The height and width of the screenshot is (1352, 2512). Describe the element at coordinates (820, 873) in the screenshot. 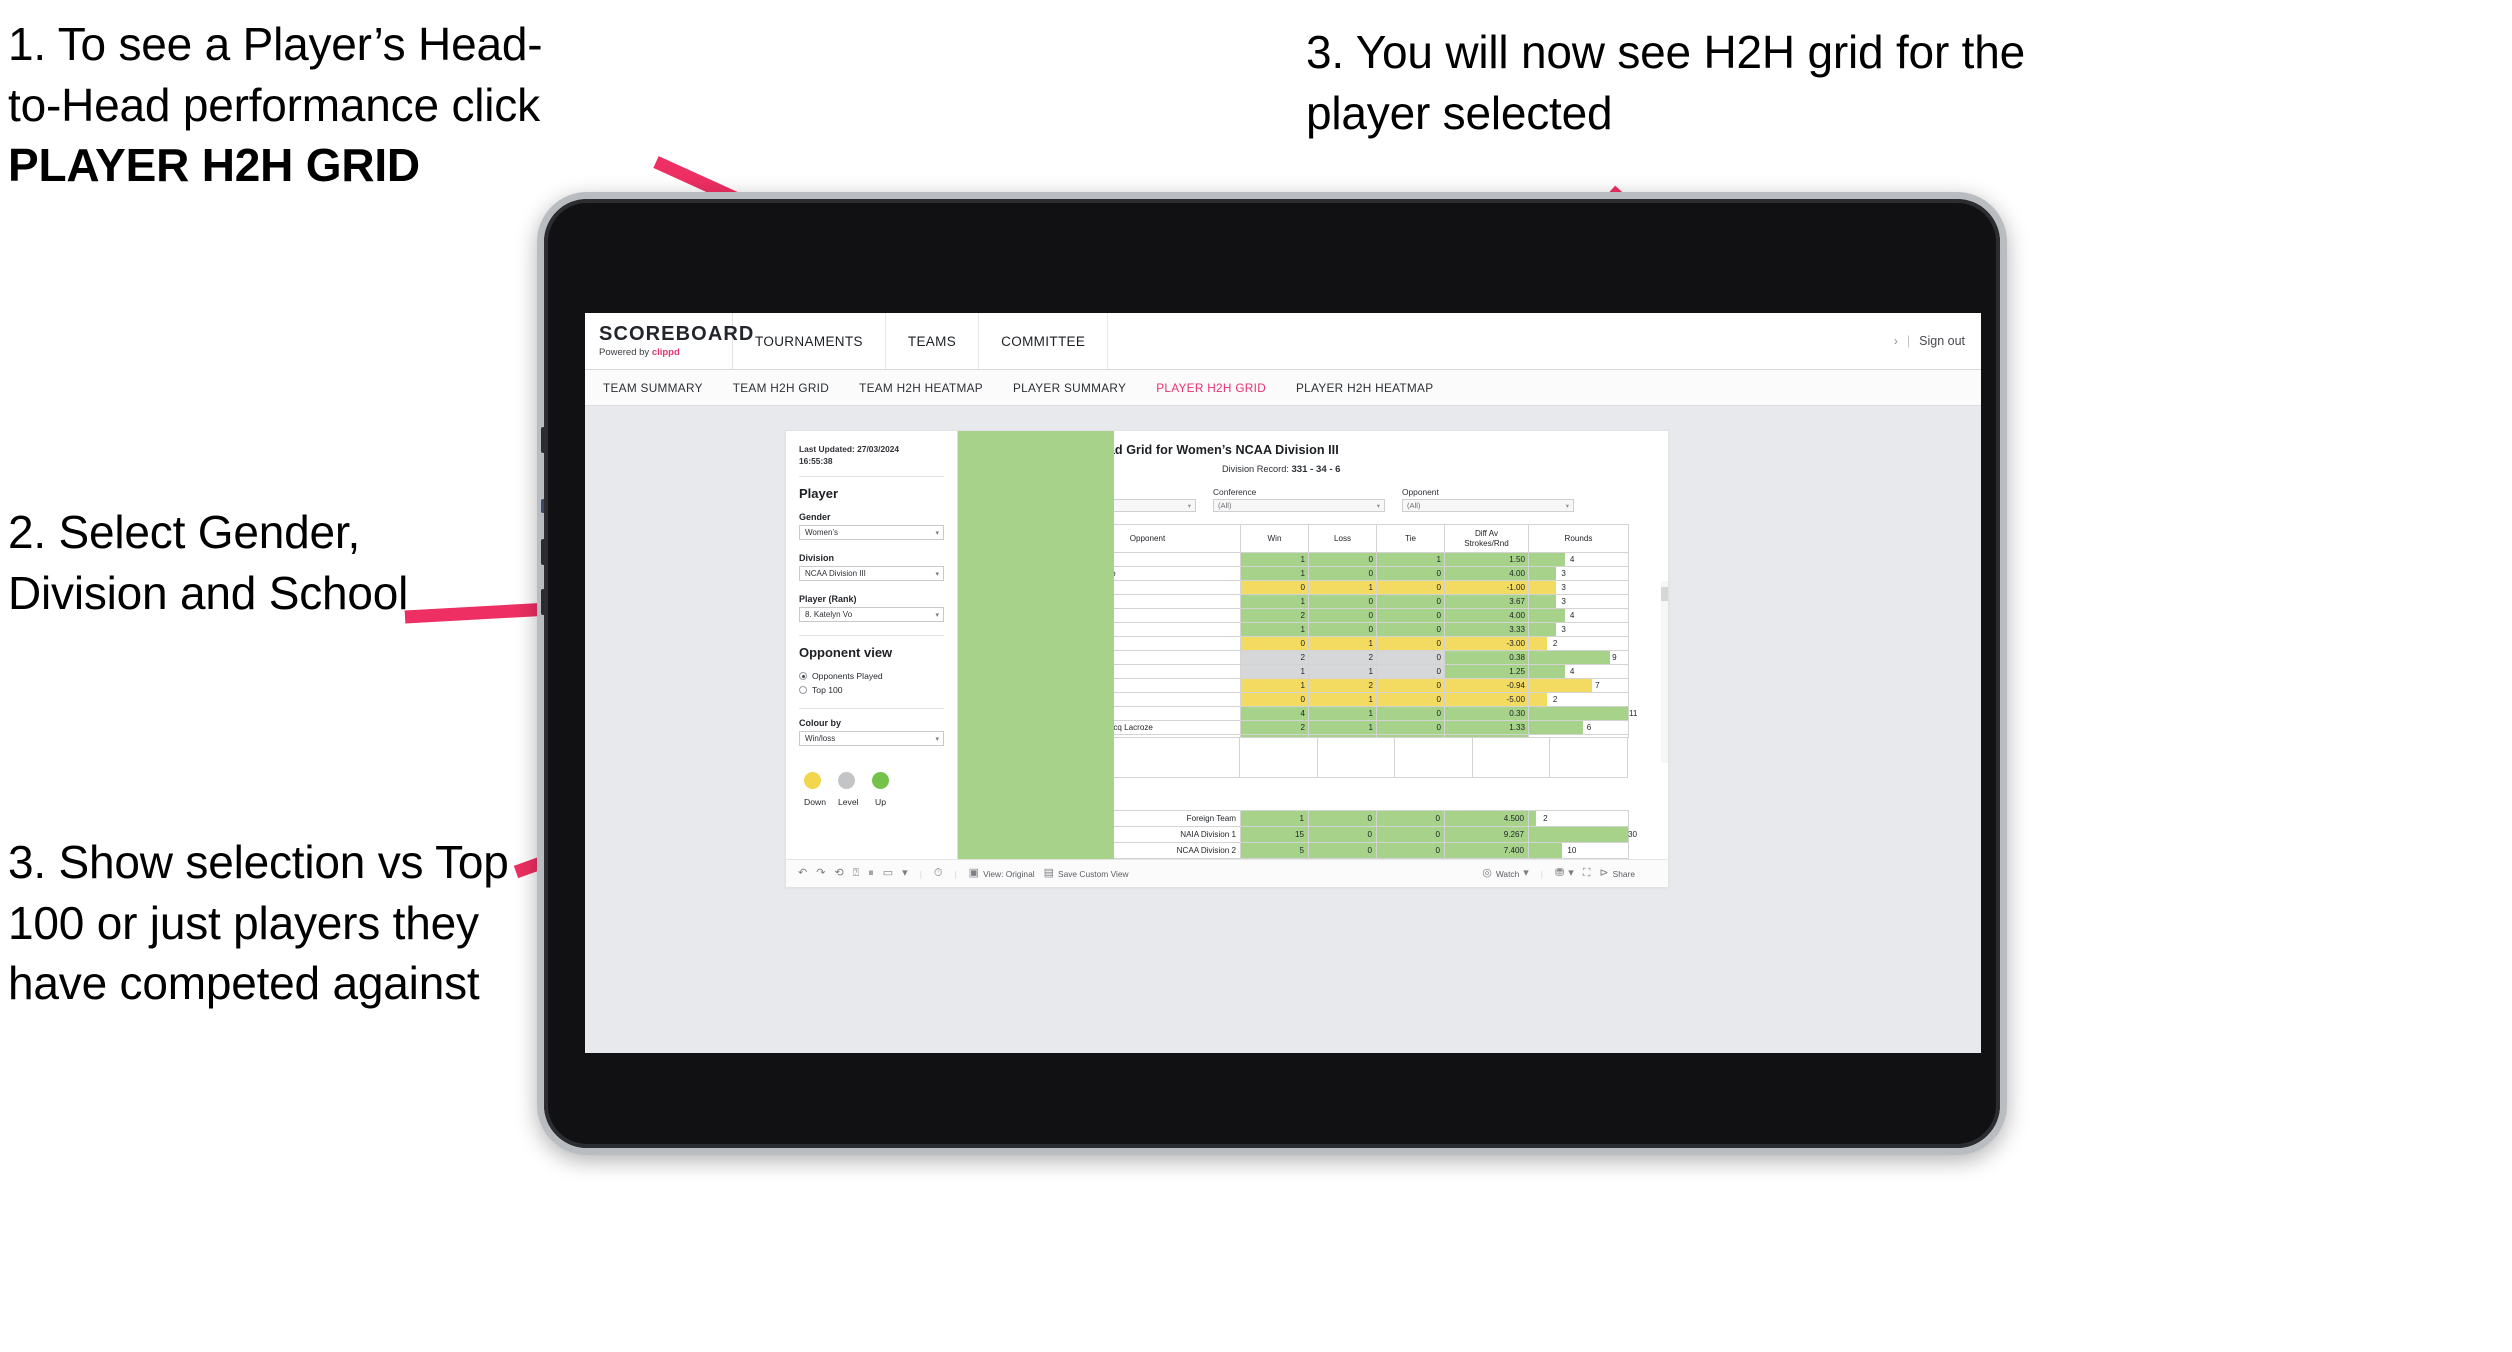

I see `redo-icon: ↷` at that location.